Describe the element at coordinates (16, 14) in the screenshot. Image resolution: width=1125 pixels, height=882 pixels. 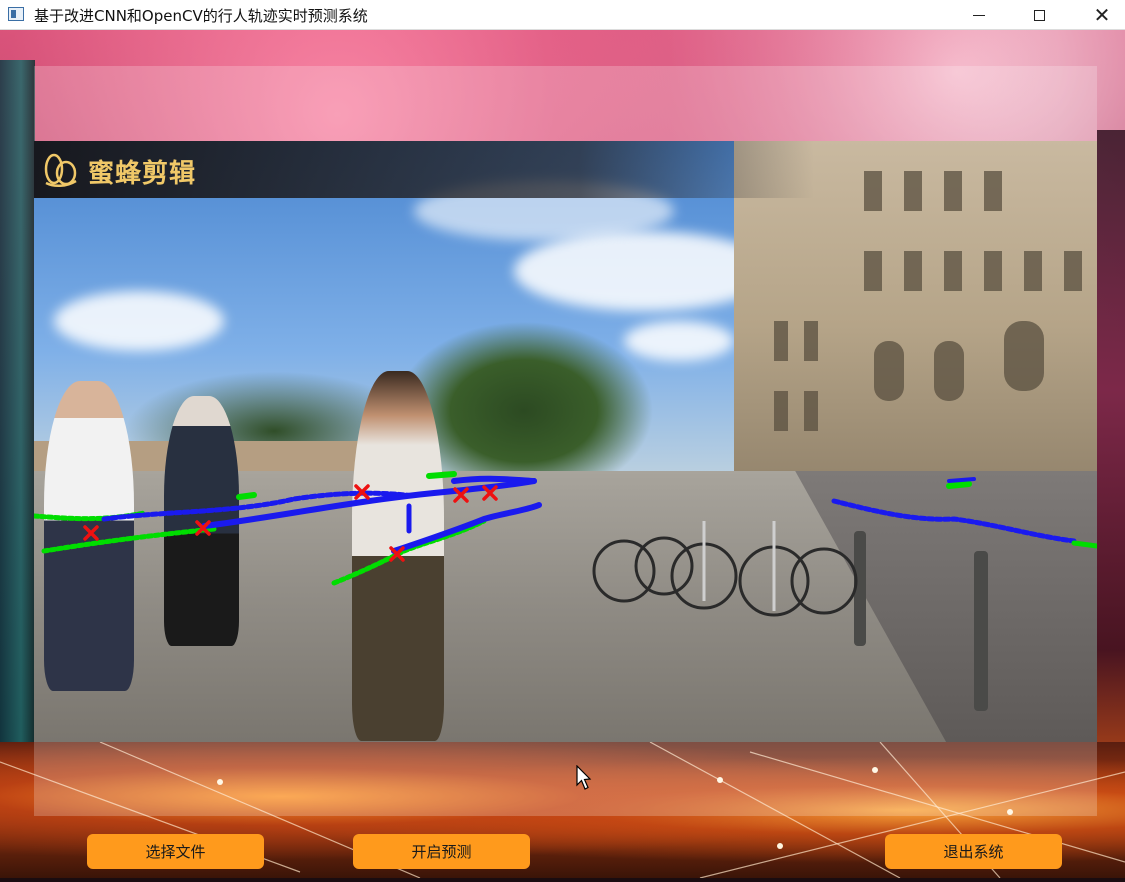
I see `app-icon` at that location.